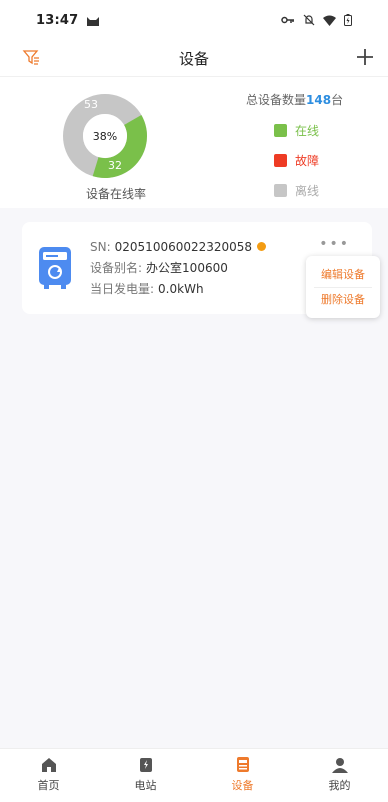 The image size is (388, 802). What do you see at coordinates (309, 20) in the screenshot?
I see `mute-bell-icon` at bounding box center [309, 20].